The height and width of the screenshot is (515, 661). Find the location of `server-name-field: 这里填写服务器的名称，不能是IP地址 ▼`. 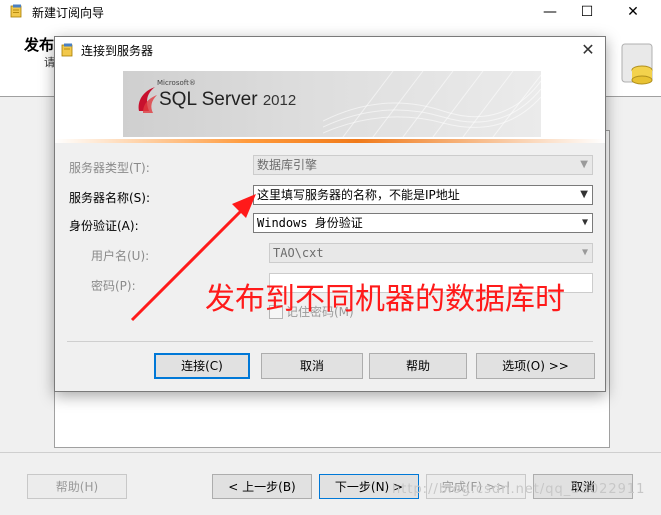

server-name-field: 这里填写服务器的名称，不能是IP地址 ▼ is located at coordinates (423, 195).